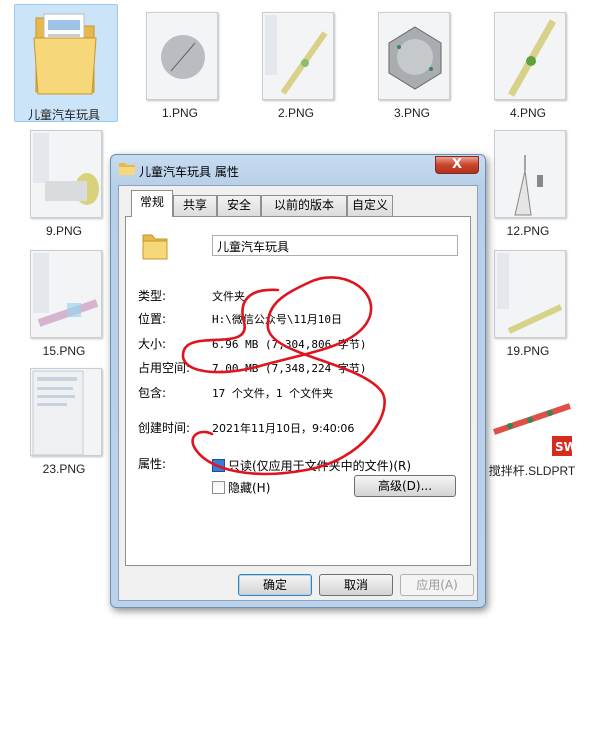  What do you see at coordinates (228, 296) in the screenshot?
I see `type-value: 文件夹` at bounding box center [228, 296].